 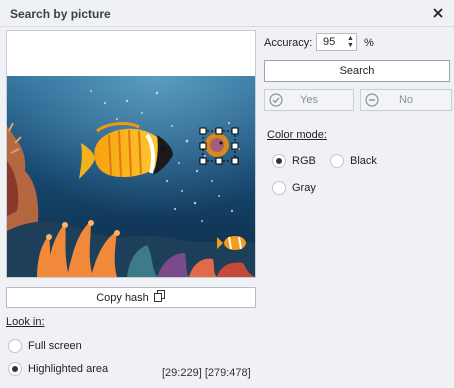 I want to click on radio-rgb: RGB, so click(x=294, y=161).